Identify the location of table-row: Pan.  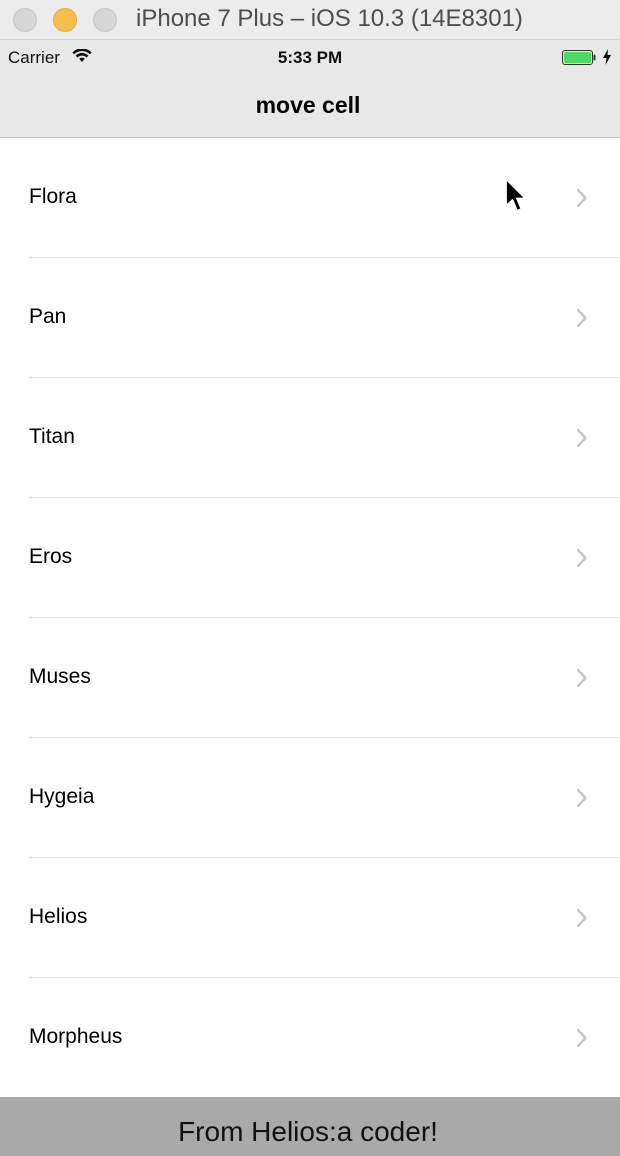
(310, 318).